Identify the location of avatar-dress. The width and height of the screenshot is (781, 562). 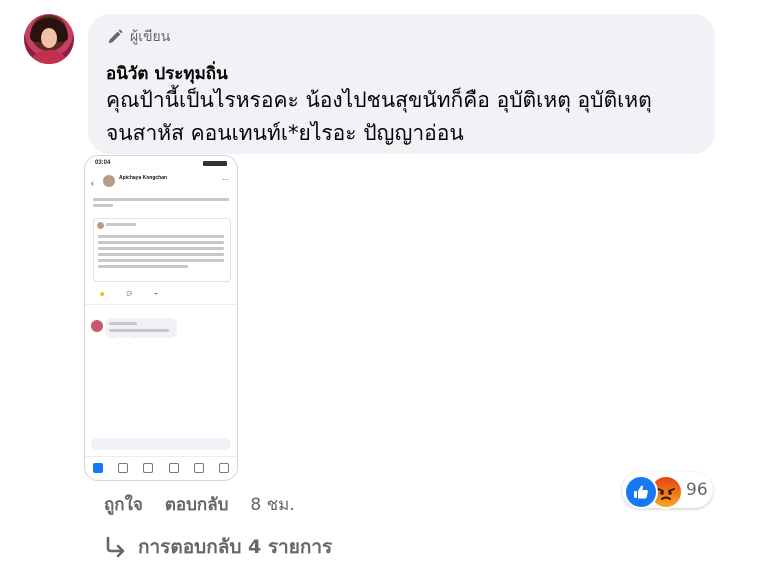
(49, 57).